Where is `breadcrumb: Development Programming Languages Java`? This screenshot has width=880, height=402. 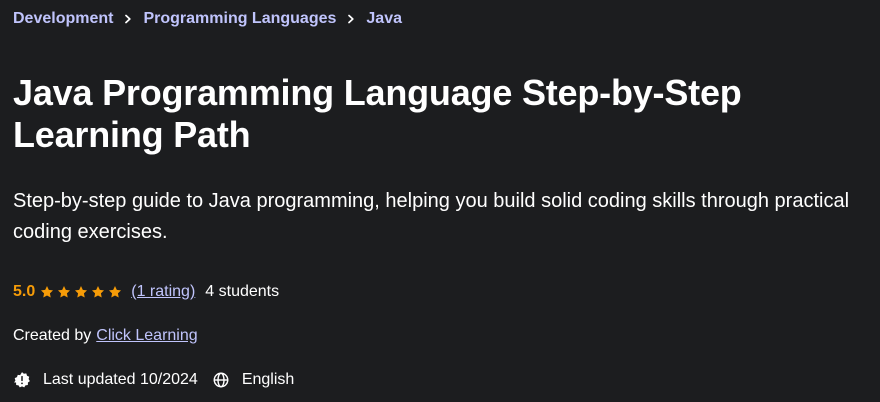
breadcrumb: Development Programming Languages Java is located at coordinates (207, 19).